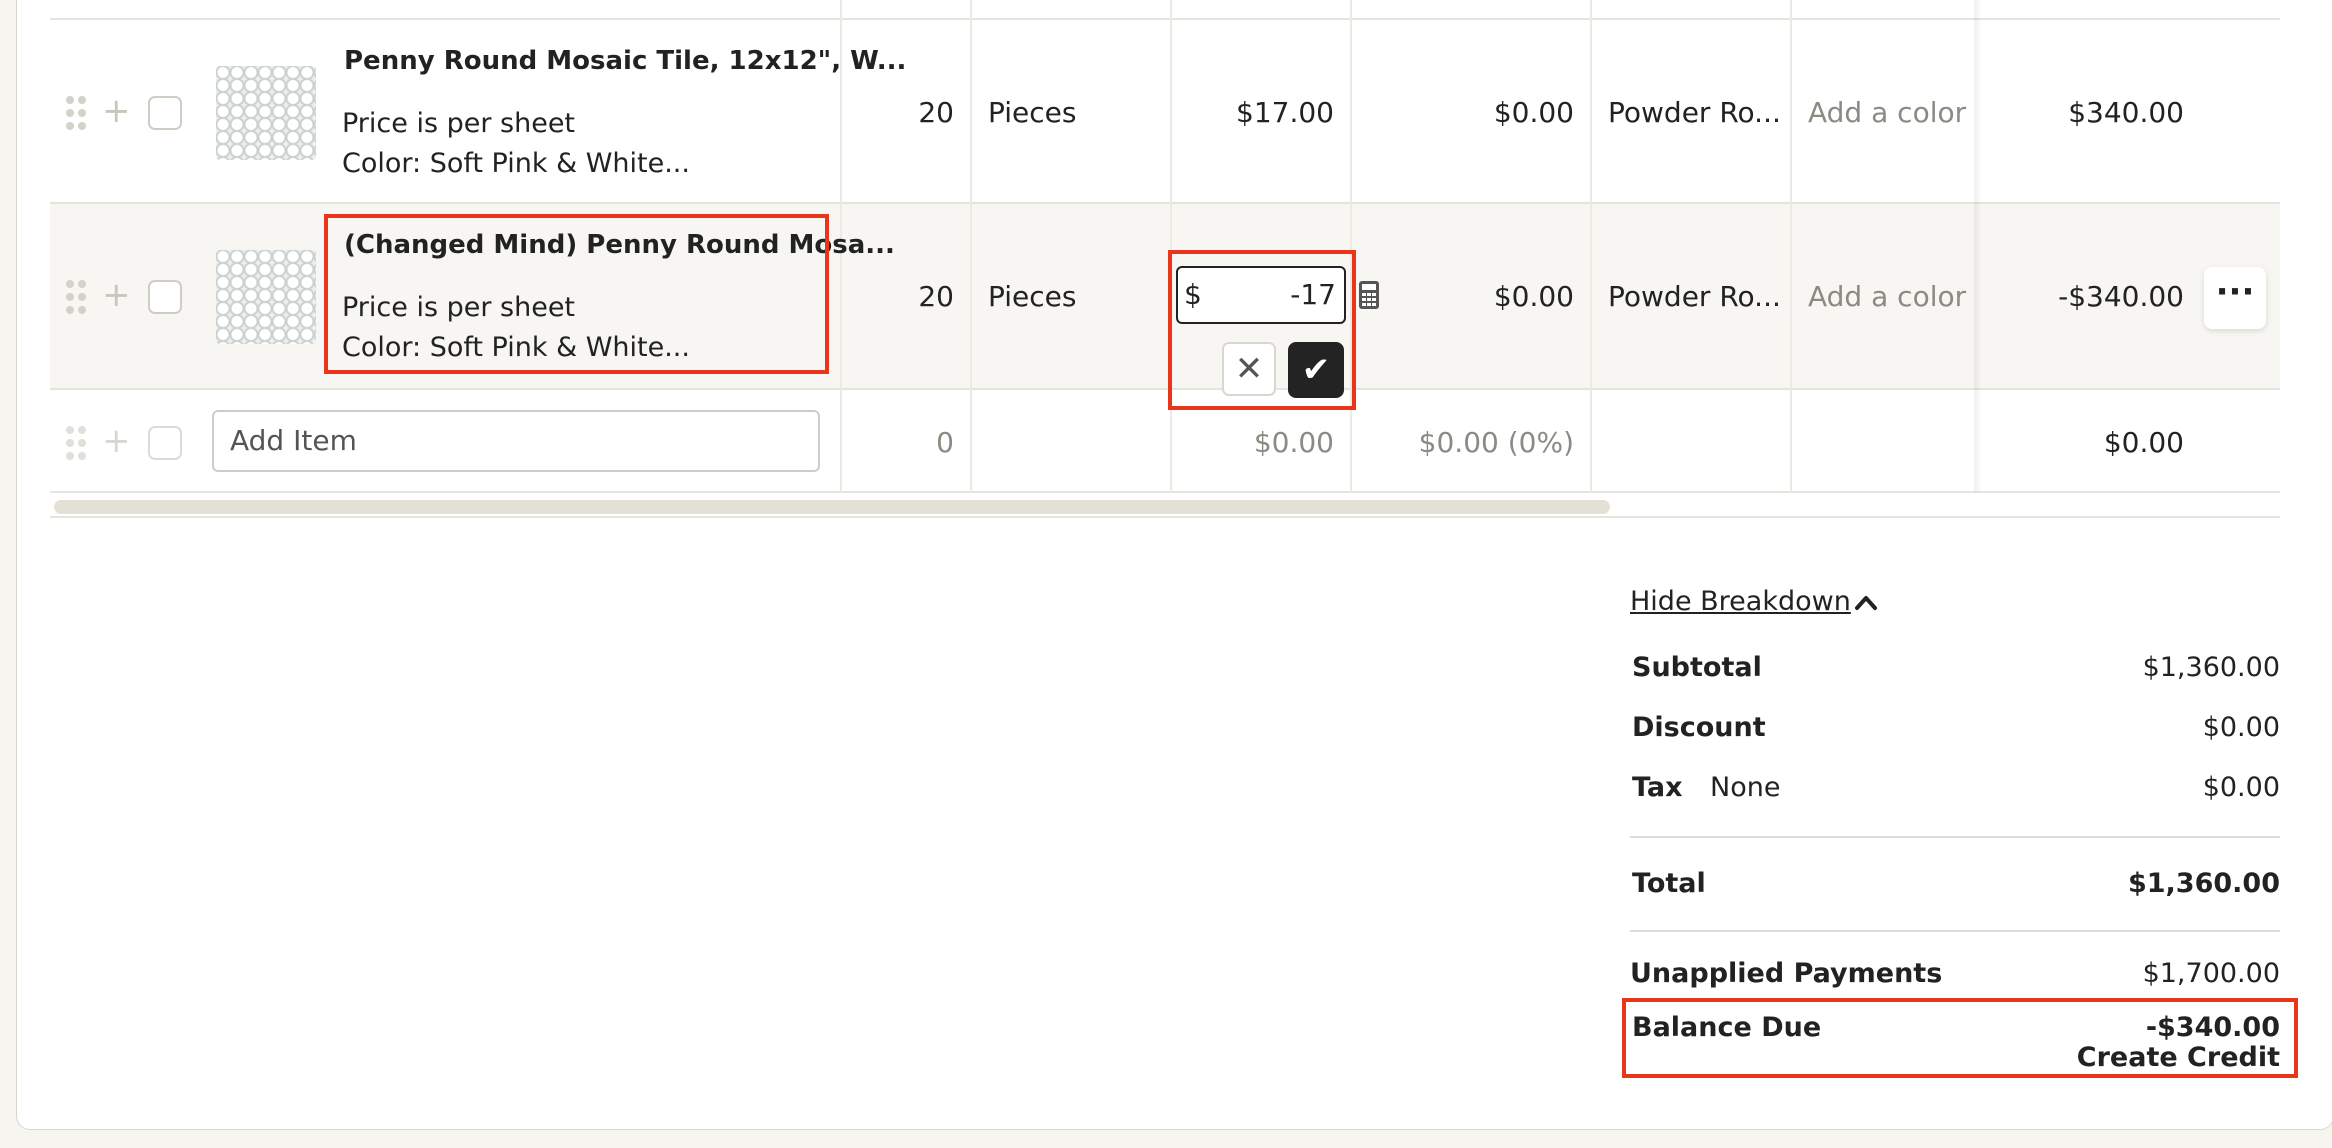 The width and height of the screenshot is (2332, 1148). Describe the element at coordinates (2241, 787) in the screenshot. I see `tax-value: $0.00` at that location.